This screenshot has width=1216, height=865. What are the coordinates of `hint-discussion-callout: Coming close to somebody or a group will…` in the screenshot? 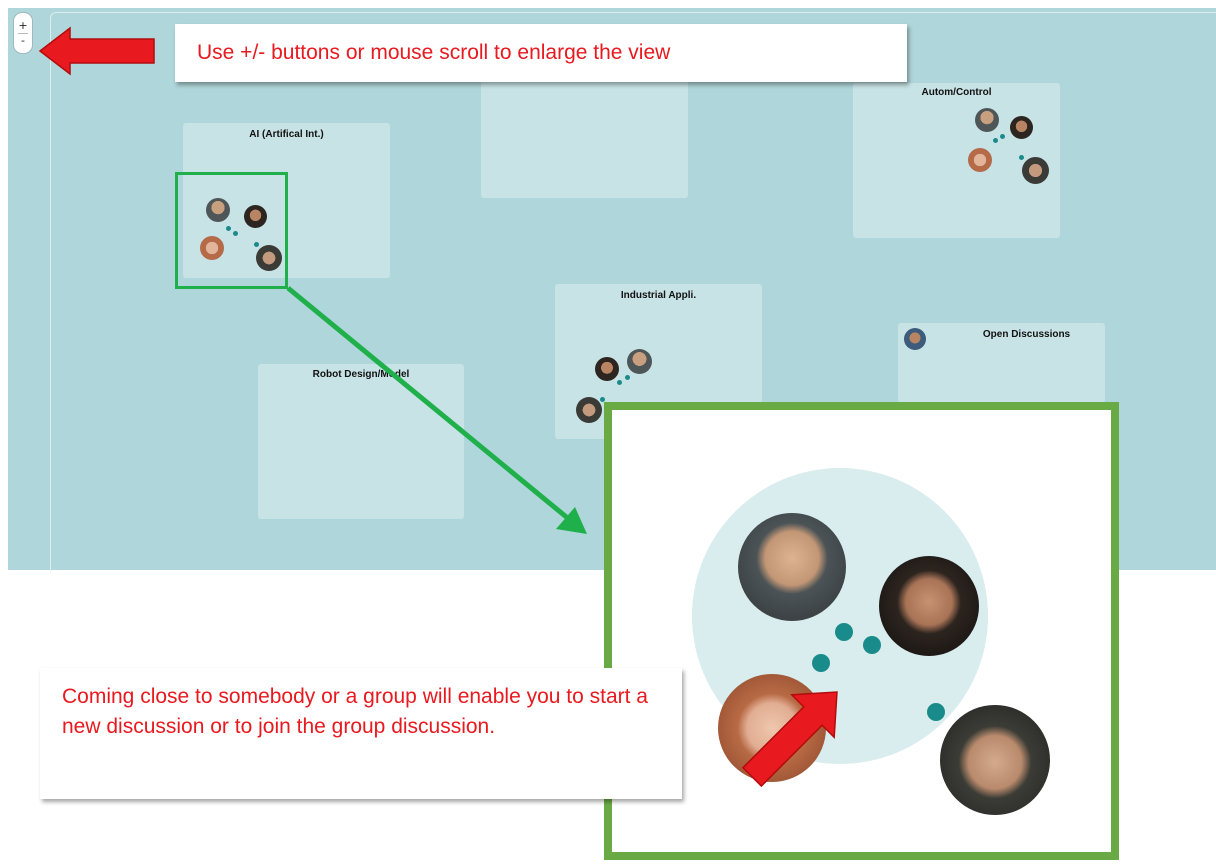 It's located at (361, 733).